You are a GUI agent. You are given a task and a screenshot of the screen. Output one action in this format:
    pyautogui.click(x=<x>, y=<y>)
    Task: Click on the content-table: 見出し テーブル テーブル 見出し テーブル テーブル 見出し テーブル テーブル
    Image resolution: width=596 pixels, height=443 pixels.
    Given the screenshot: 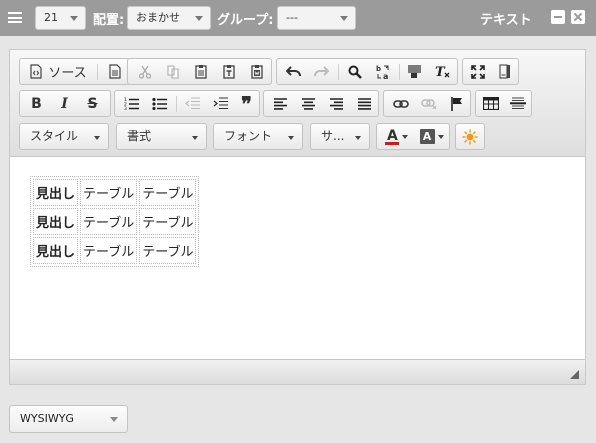 What is the action you would take?
    pyautogui.click(x=115, y=221)
    